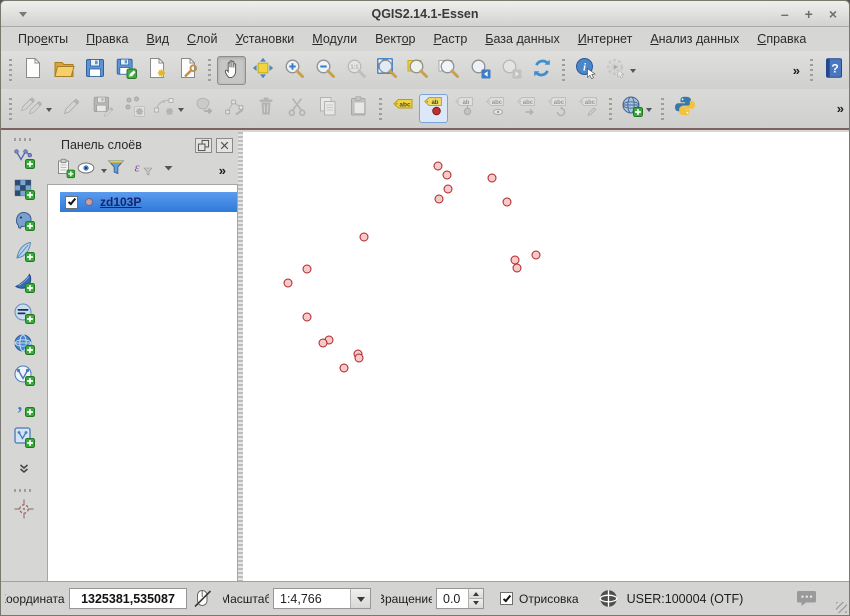  What do you see at coordinates (589, 103) in the screenshot?
I see `svg-text: abc` at bounding box center [589, 103].